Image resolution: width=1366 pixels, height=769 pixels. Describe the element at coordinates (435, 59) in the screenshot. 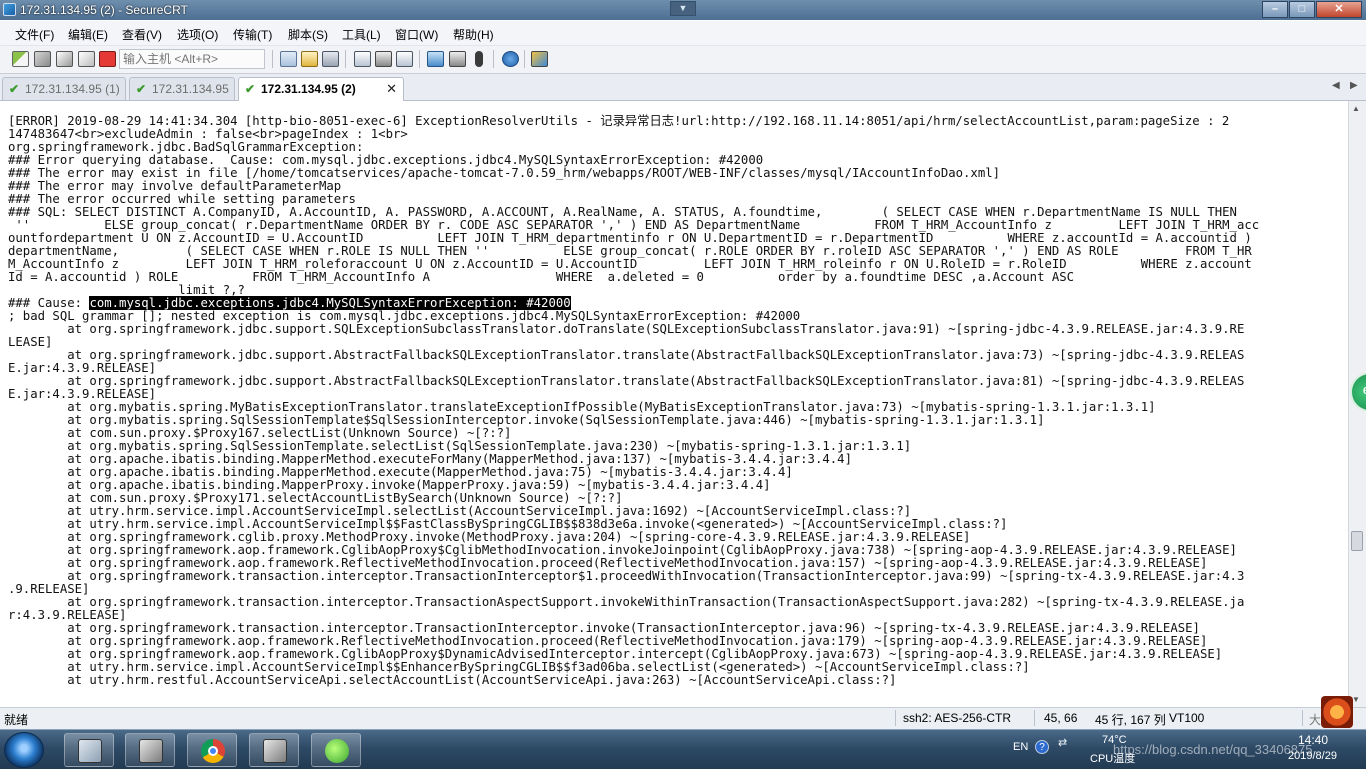

I see `session-options-icon` at that location.